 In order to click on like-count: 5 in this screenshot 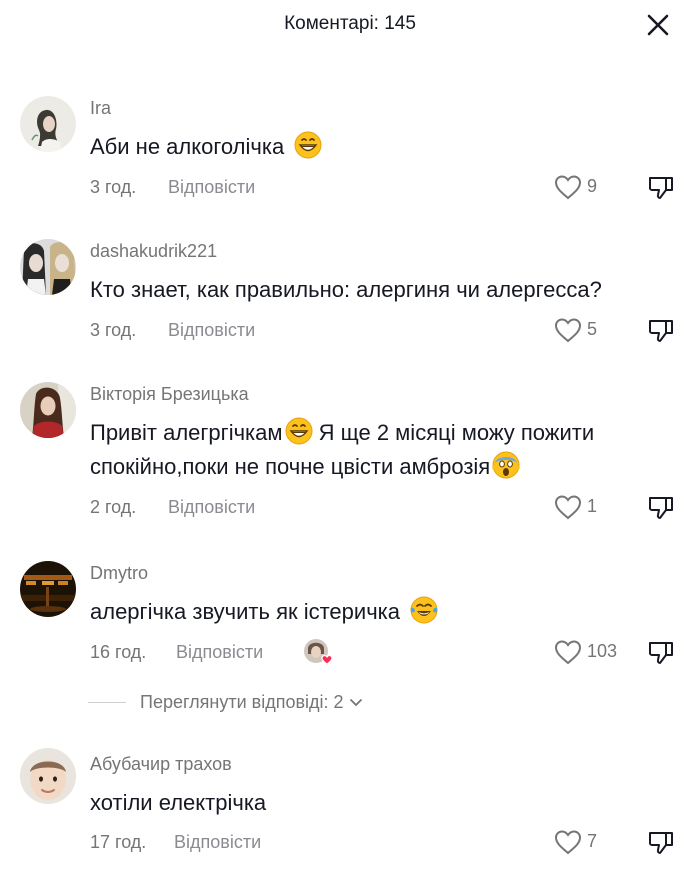, I will do `click(592, 329)`.